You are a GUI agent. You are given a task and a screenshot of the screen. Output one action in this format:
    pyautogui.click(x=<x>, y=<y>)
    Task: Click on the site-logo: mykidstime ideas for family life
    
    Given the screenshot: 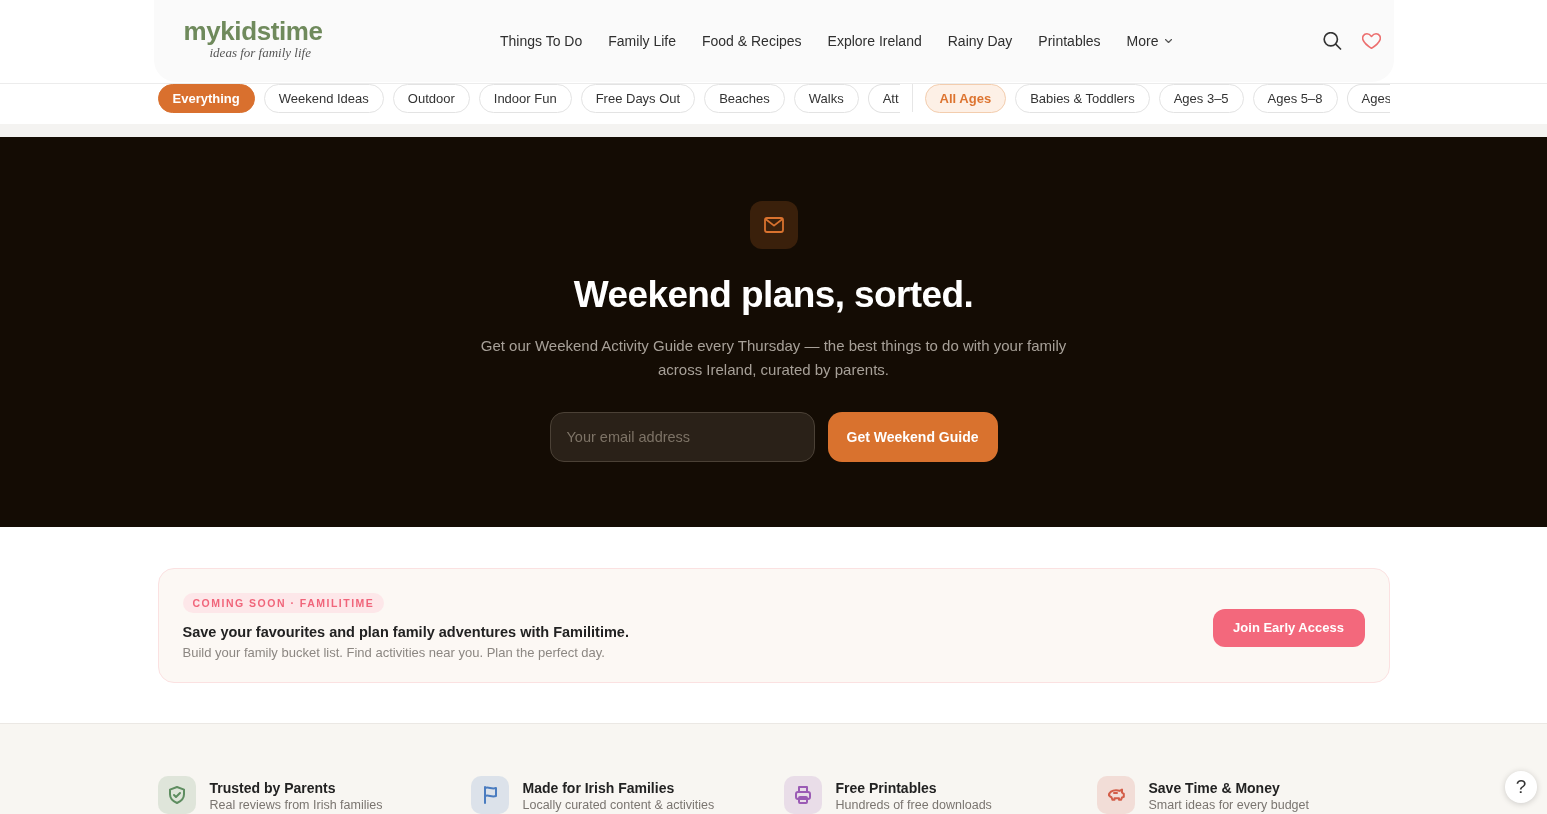 What is the action you would take?
    pyautogui.click(x=253, y=39)
    